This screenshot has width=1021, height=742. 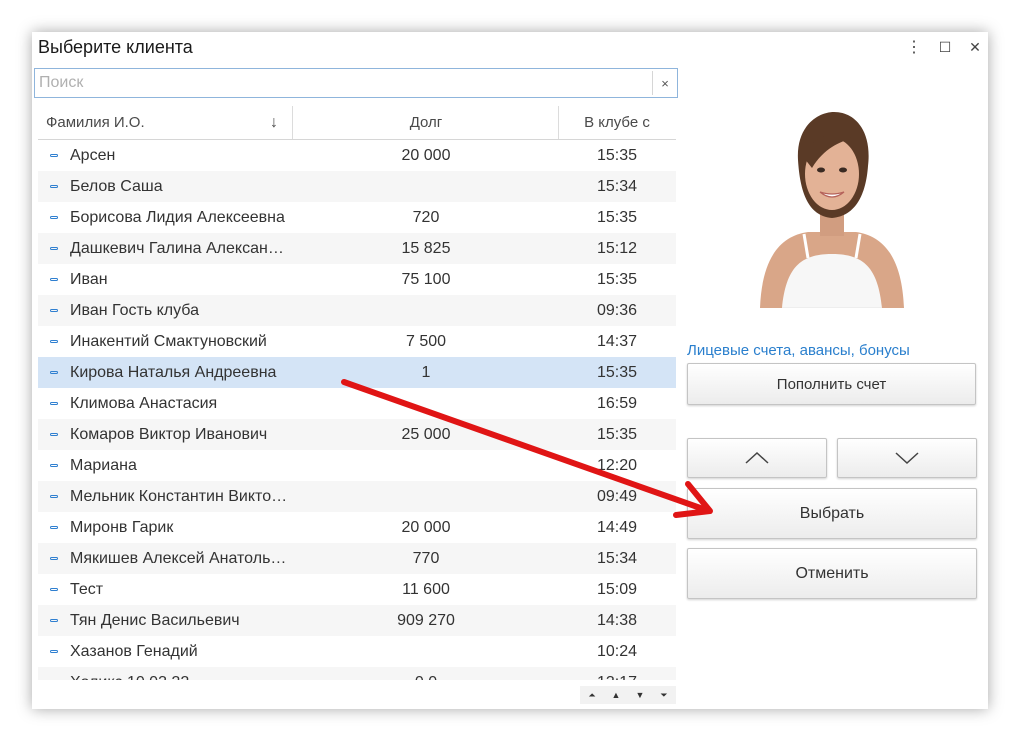 I want to click on cancel-button: Отменить, so click(x=832, y=573).